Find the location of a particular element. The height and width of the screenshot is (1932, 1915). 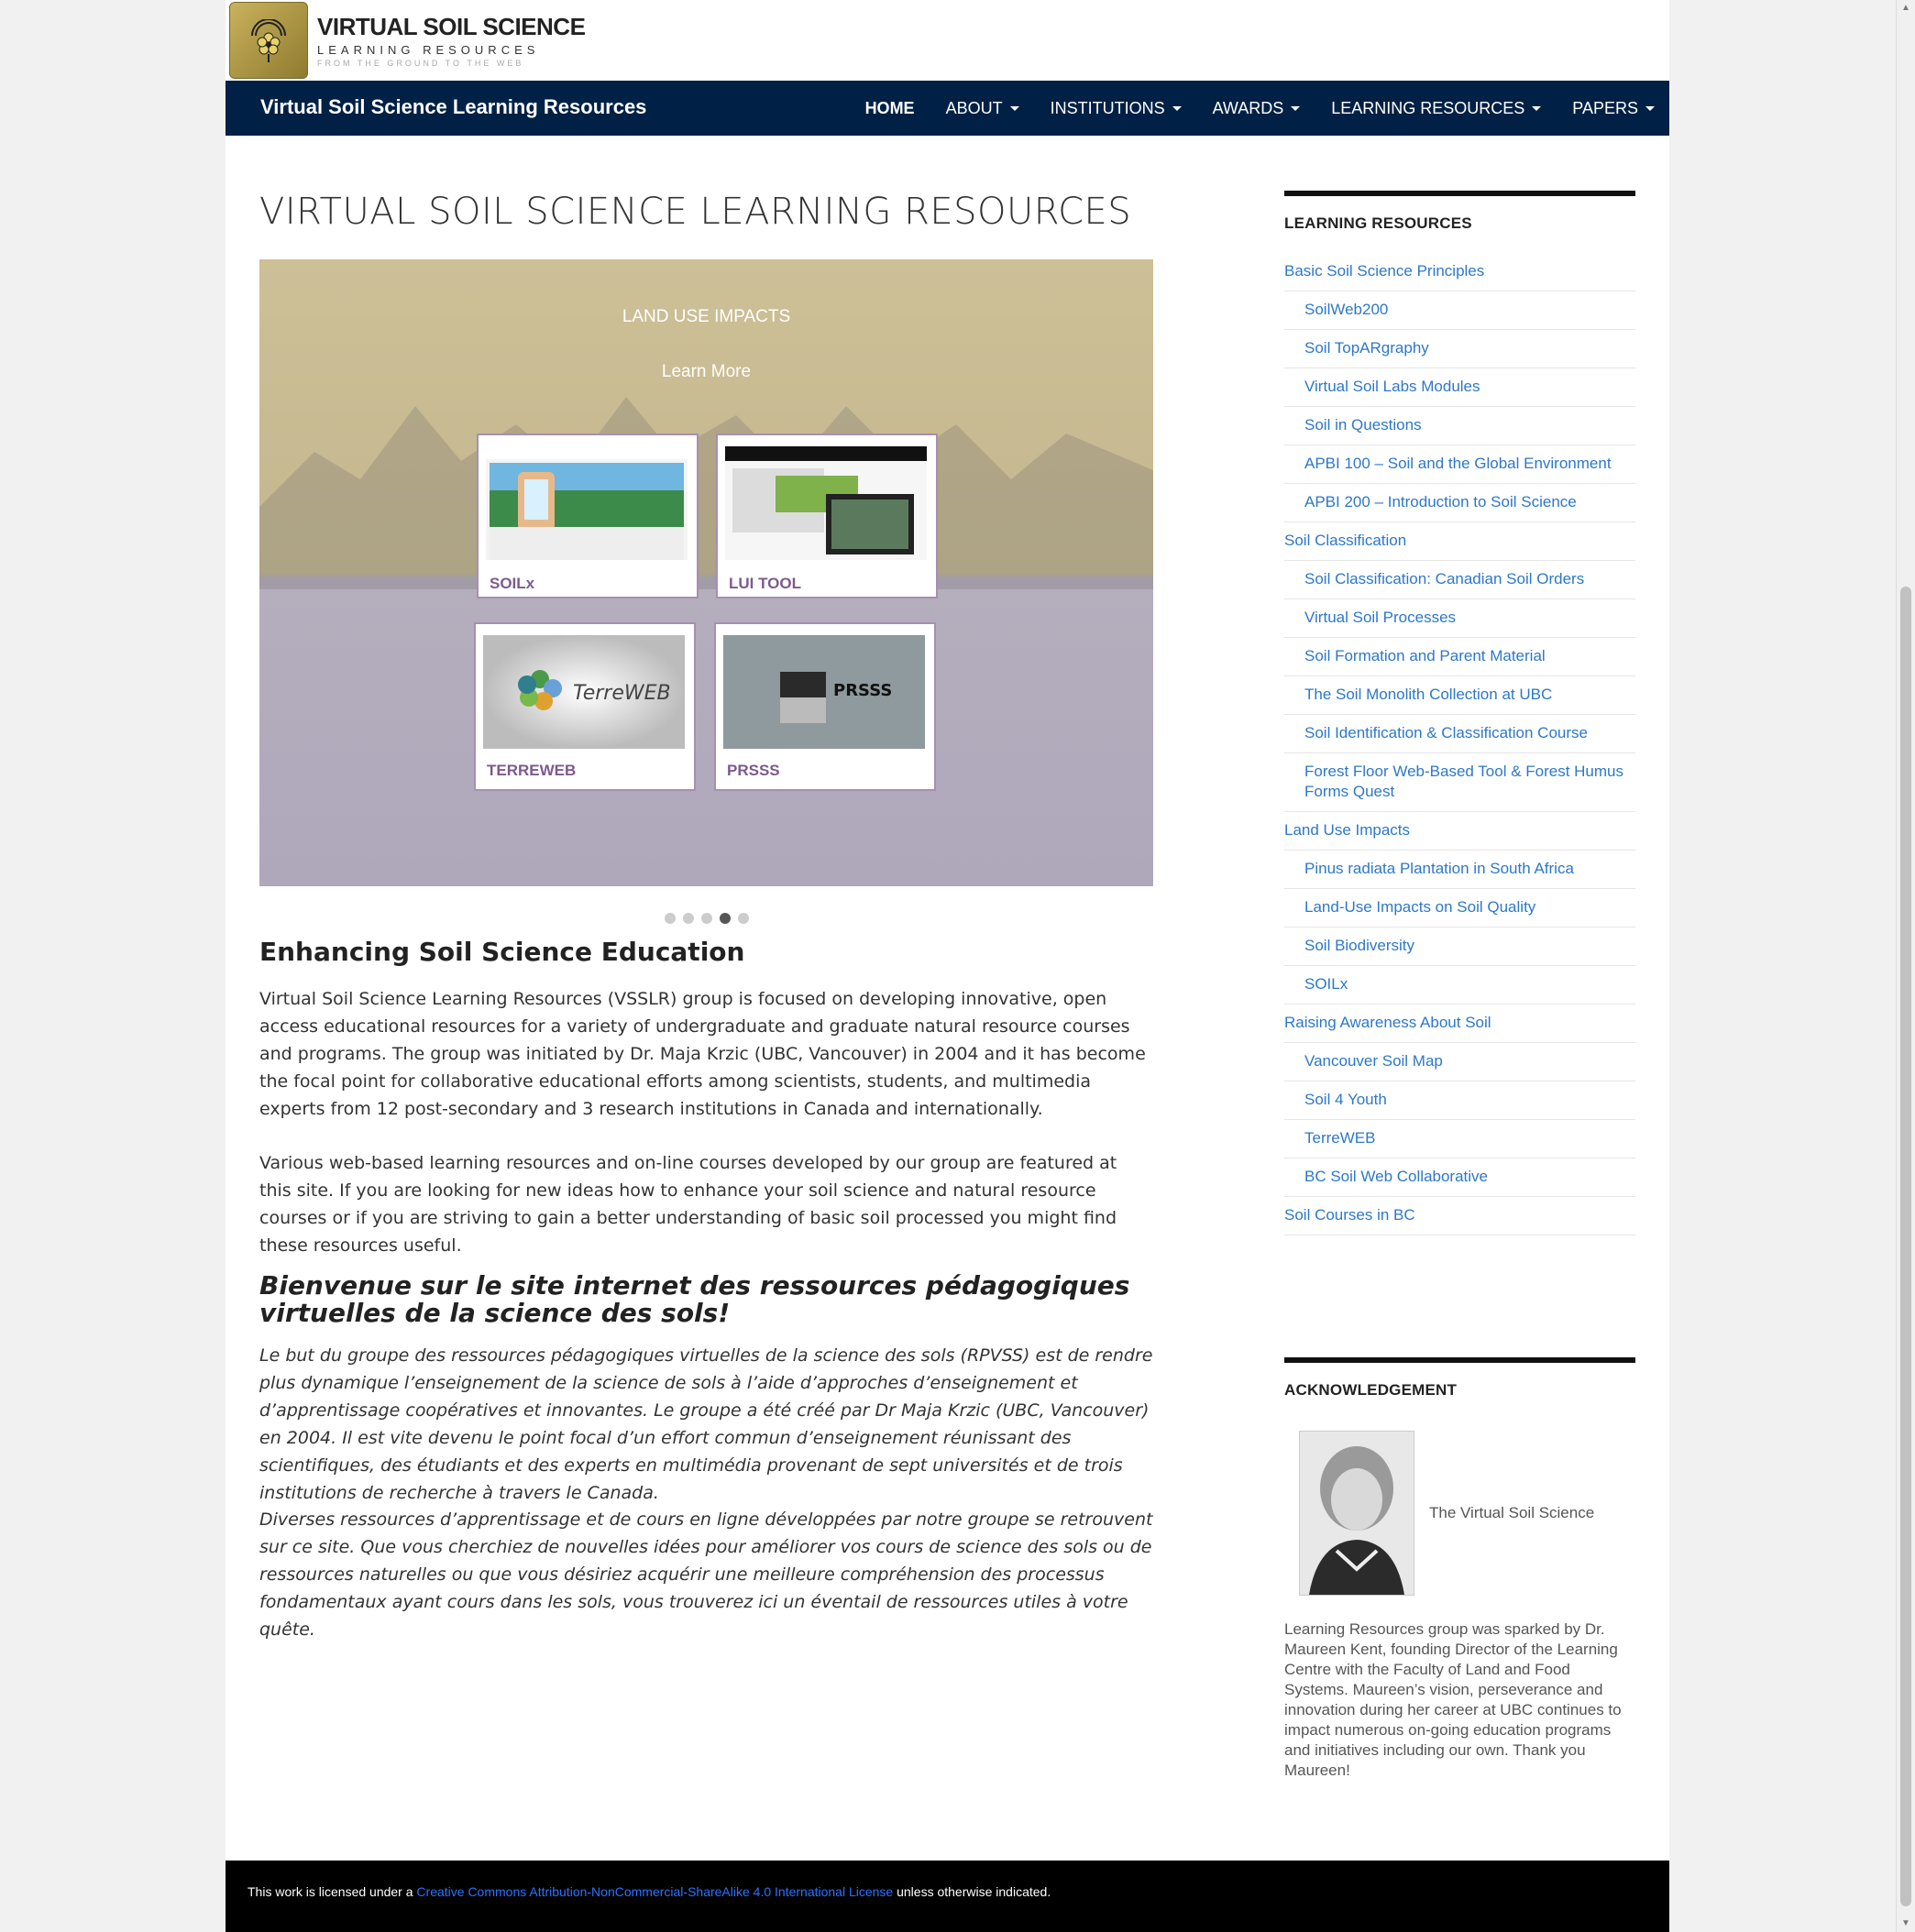

card-label: SOILx is located at coordinates (512, 583).